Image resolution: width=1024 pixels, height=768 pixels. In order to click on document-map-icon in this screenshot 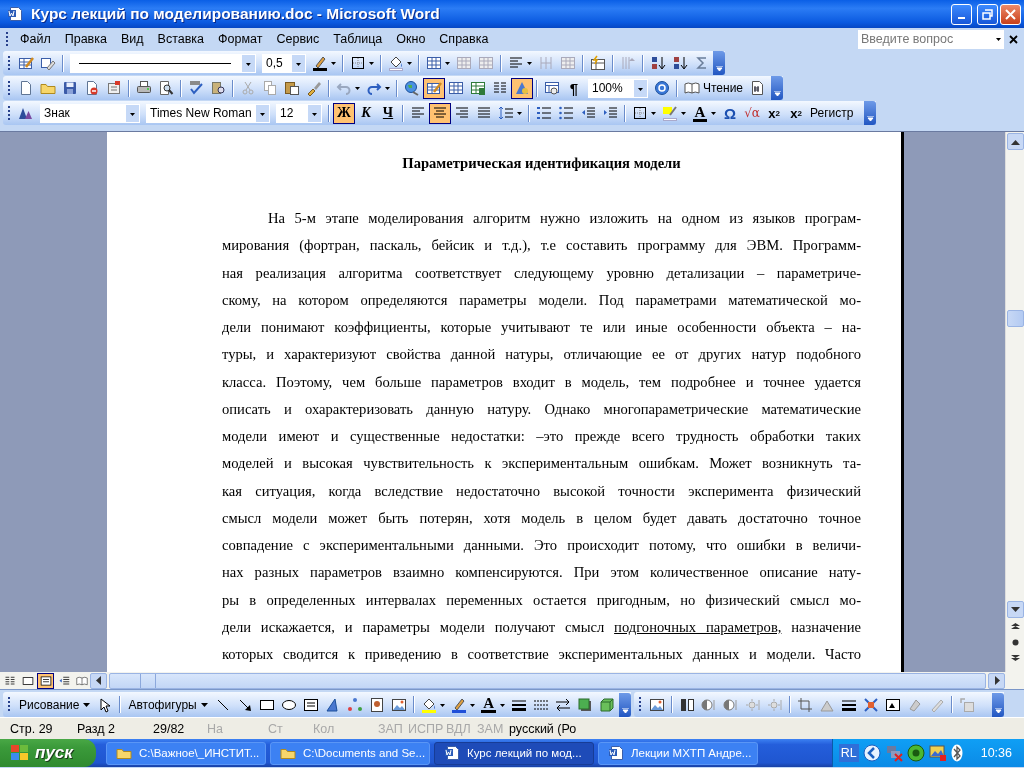, I will do `click(552, 88)`.